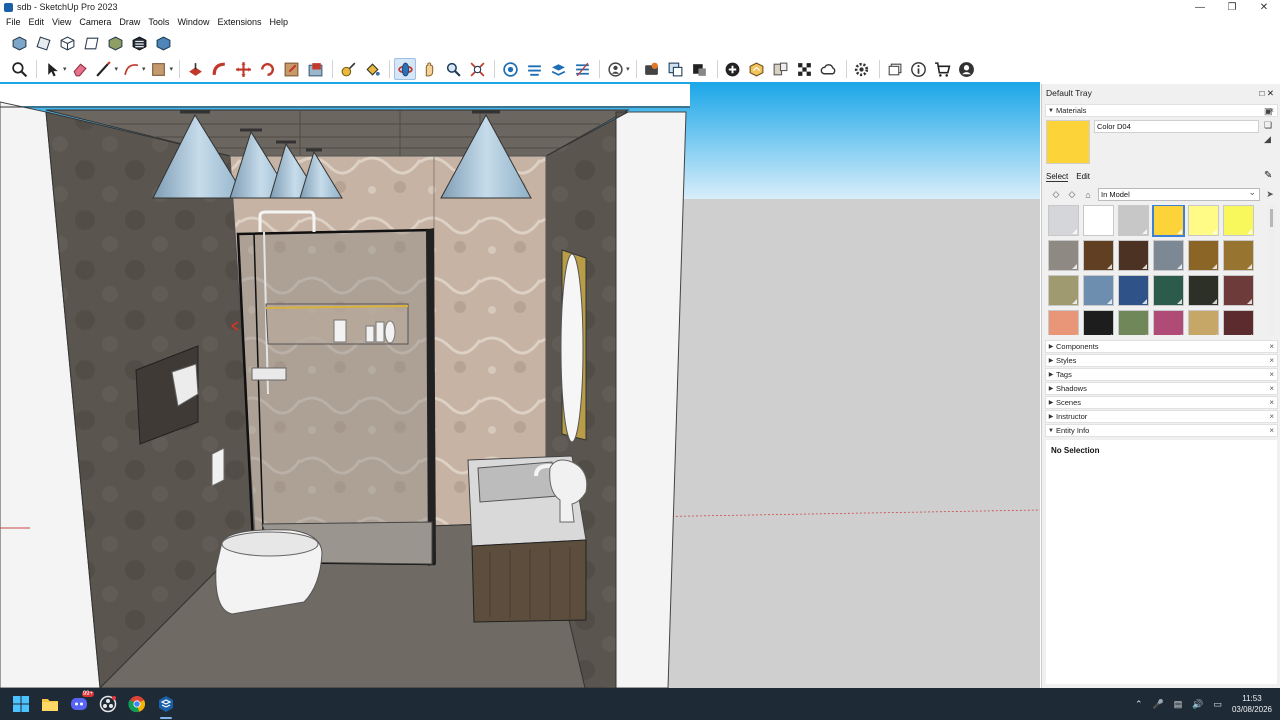 Image resolution: width=1280 pixels, height=720 pixels. What do you see at coordinates (405, 69) in the screenshot?
I see `orbit-icon` at bounding box center [405, 69].